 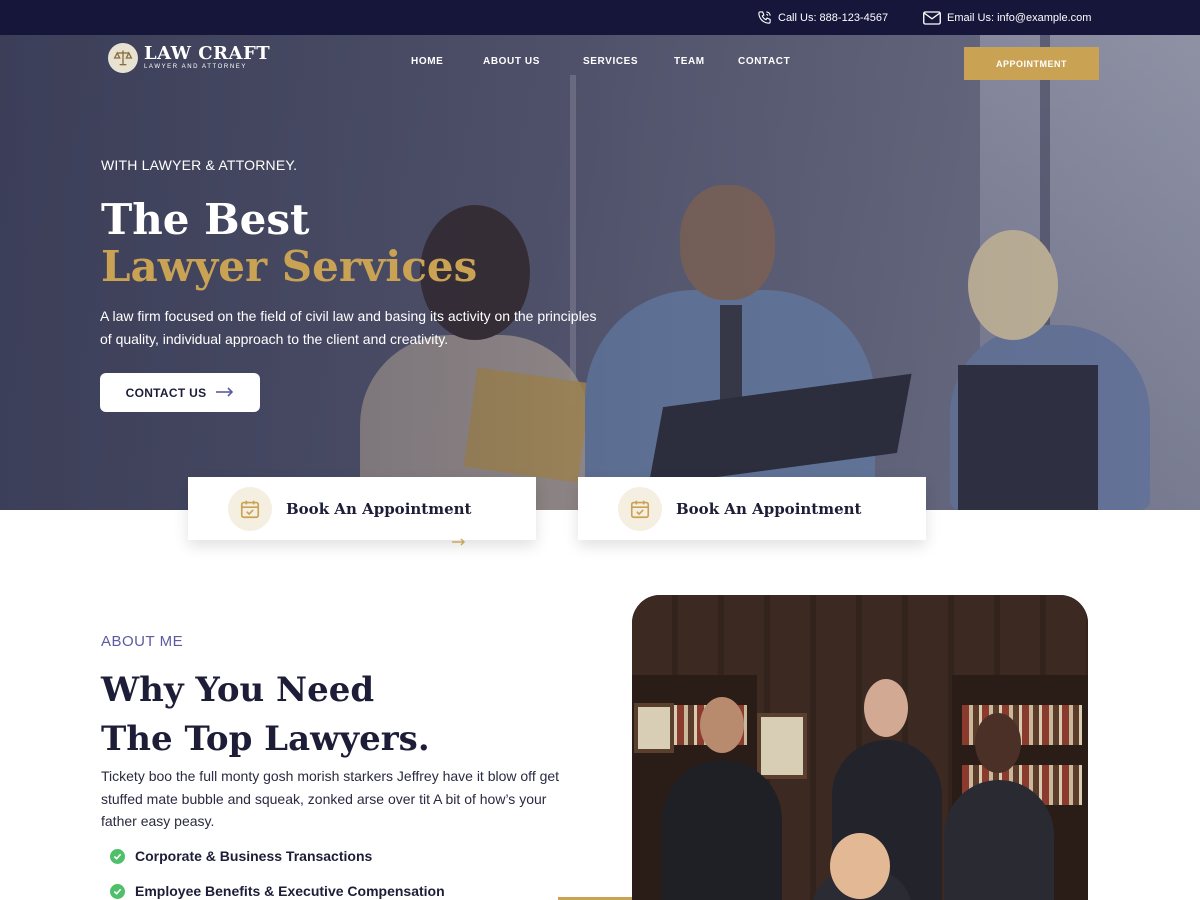 I want to click on hero-title-line2: Lawyer Services, so click(x=289, y=266).